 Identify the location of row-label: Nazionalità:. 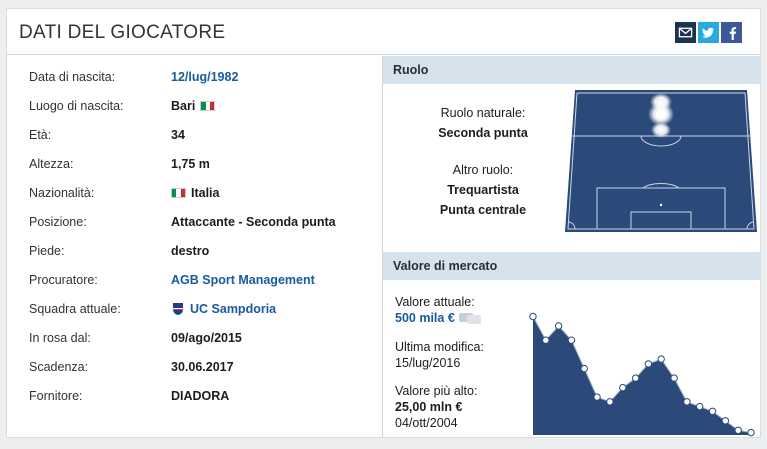
(62, 193).